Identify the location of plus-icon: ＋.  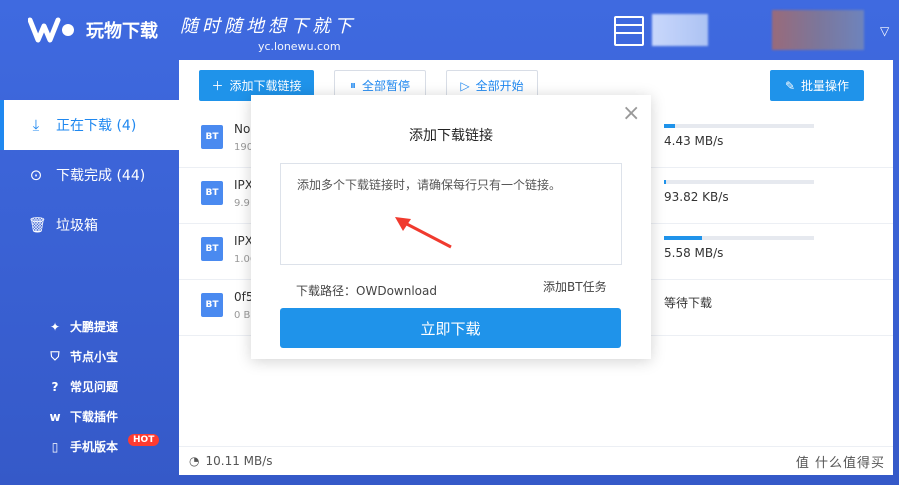
(217, 86).